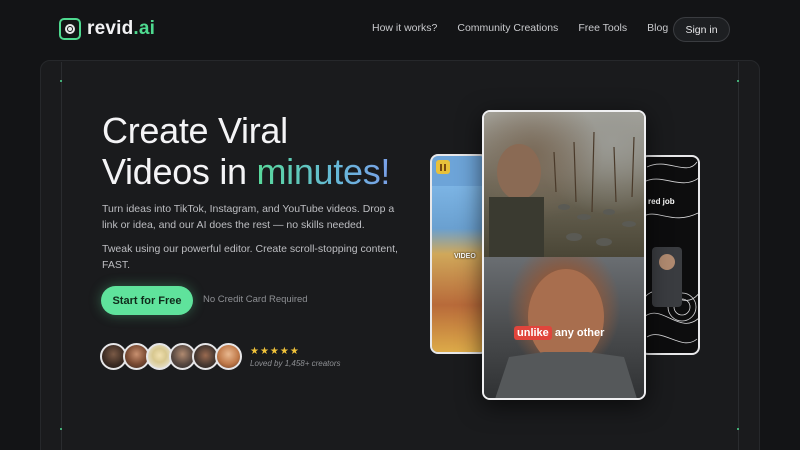 The height and width of the screenshot is (450, 800). What do you see at coordinates (564, 184) in the screenshot?
I see `battlefield-scene-thumbnail` at bounding box center [564, 184].